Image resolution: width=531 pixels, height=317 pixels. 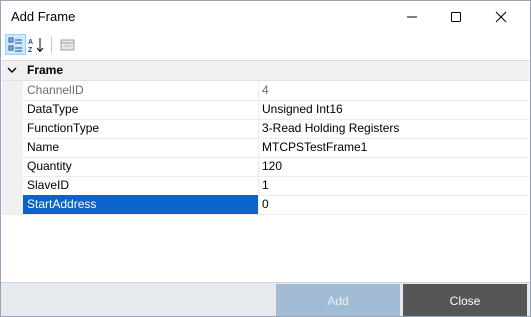 I want to click on maximize-button, so click(x=456, y=17).